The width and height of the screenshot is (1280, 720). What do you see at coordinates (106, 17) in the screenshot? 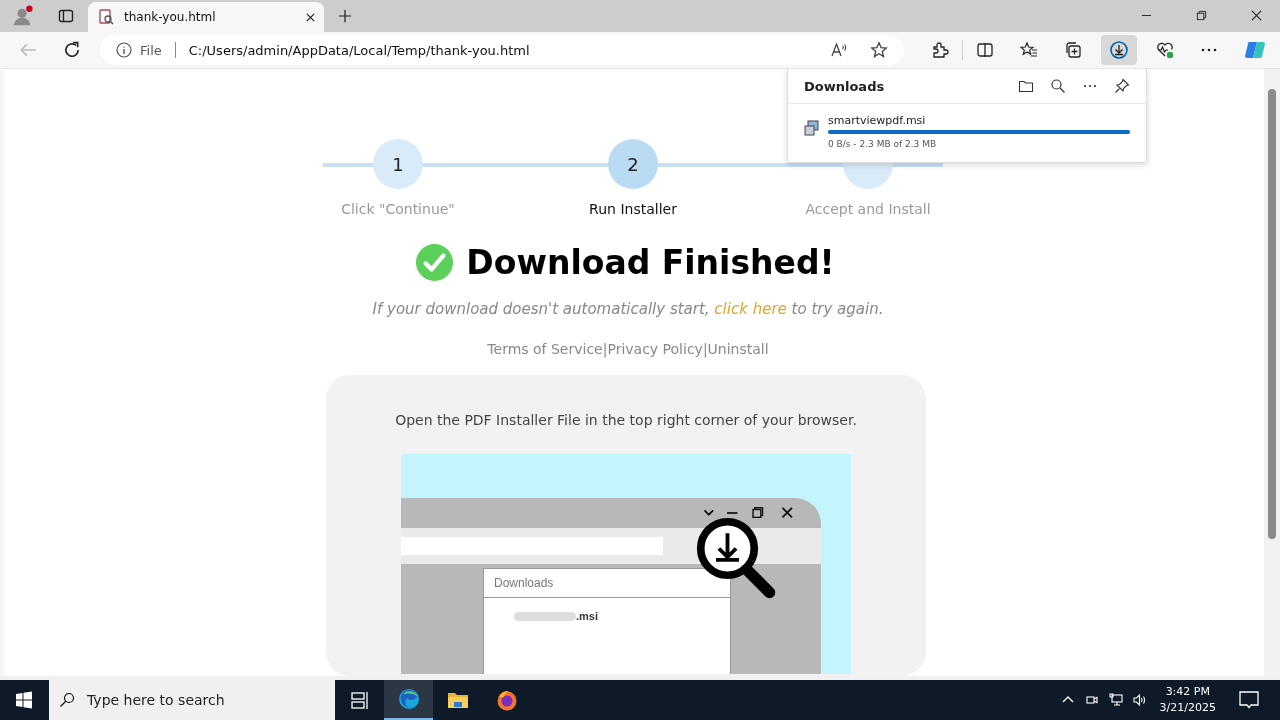
I see `page-file-icon` at bounding box center [106, 17].